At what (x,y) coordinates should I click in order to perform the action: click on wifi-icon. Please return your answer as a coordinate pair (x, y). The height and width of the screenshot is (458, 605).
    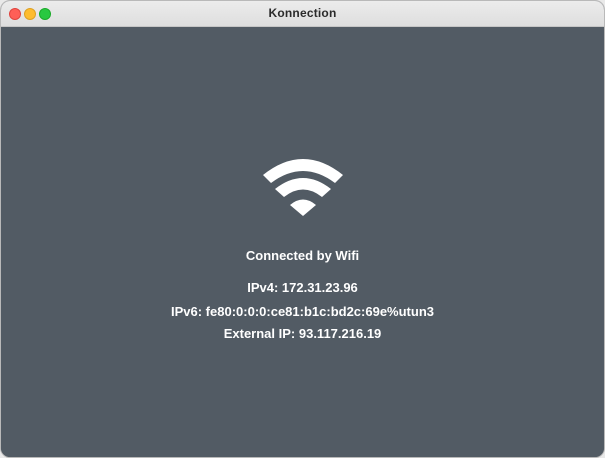
    Looking at the image, I should click on (303, 187).